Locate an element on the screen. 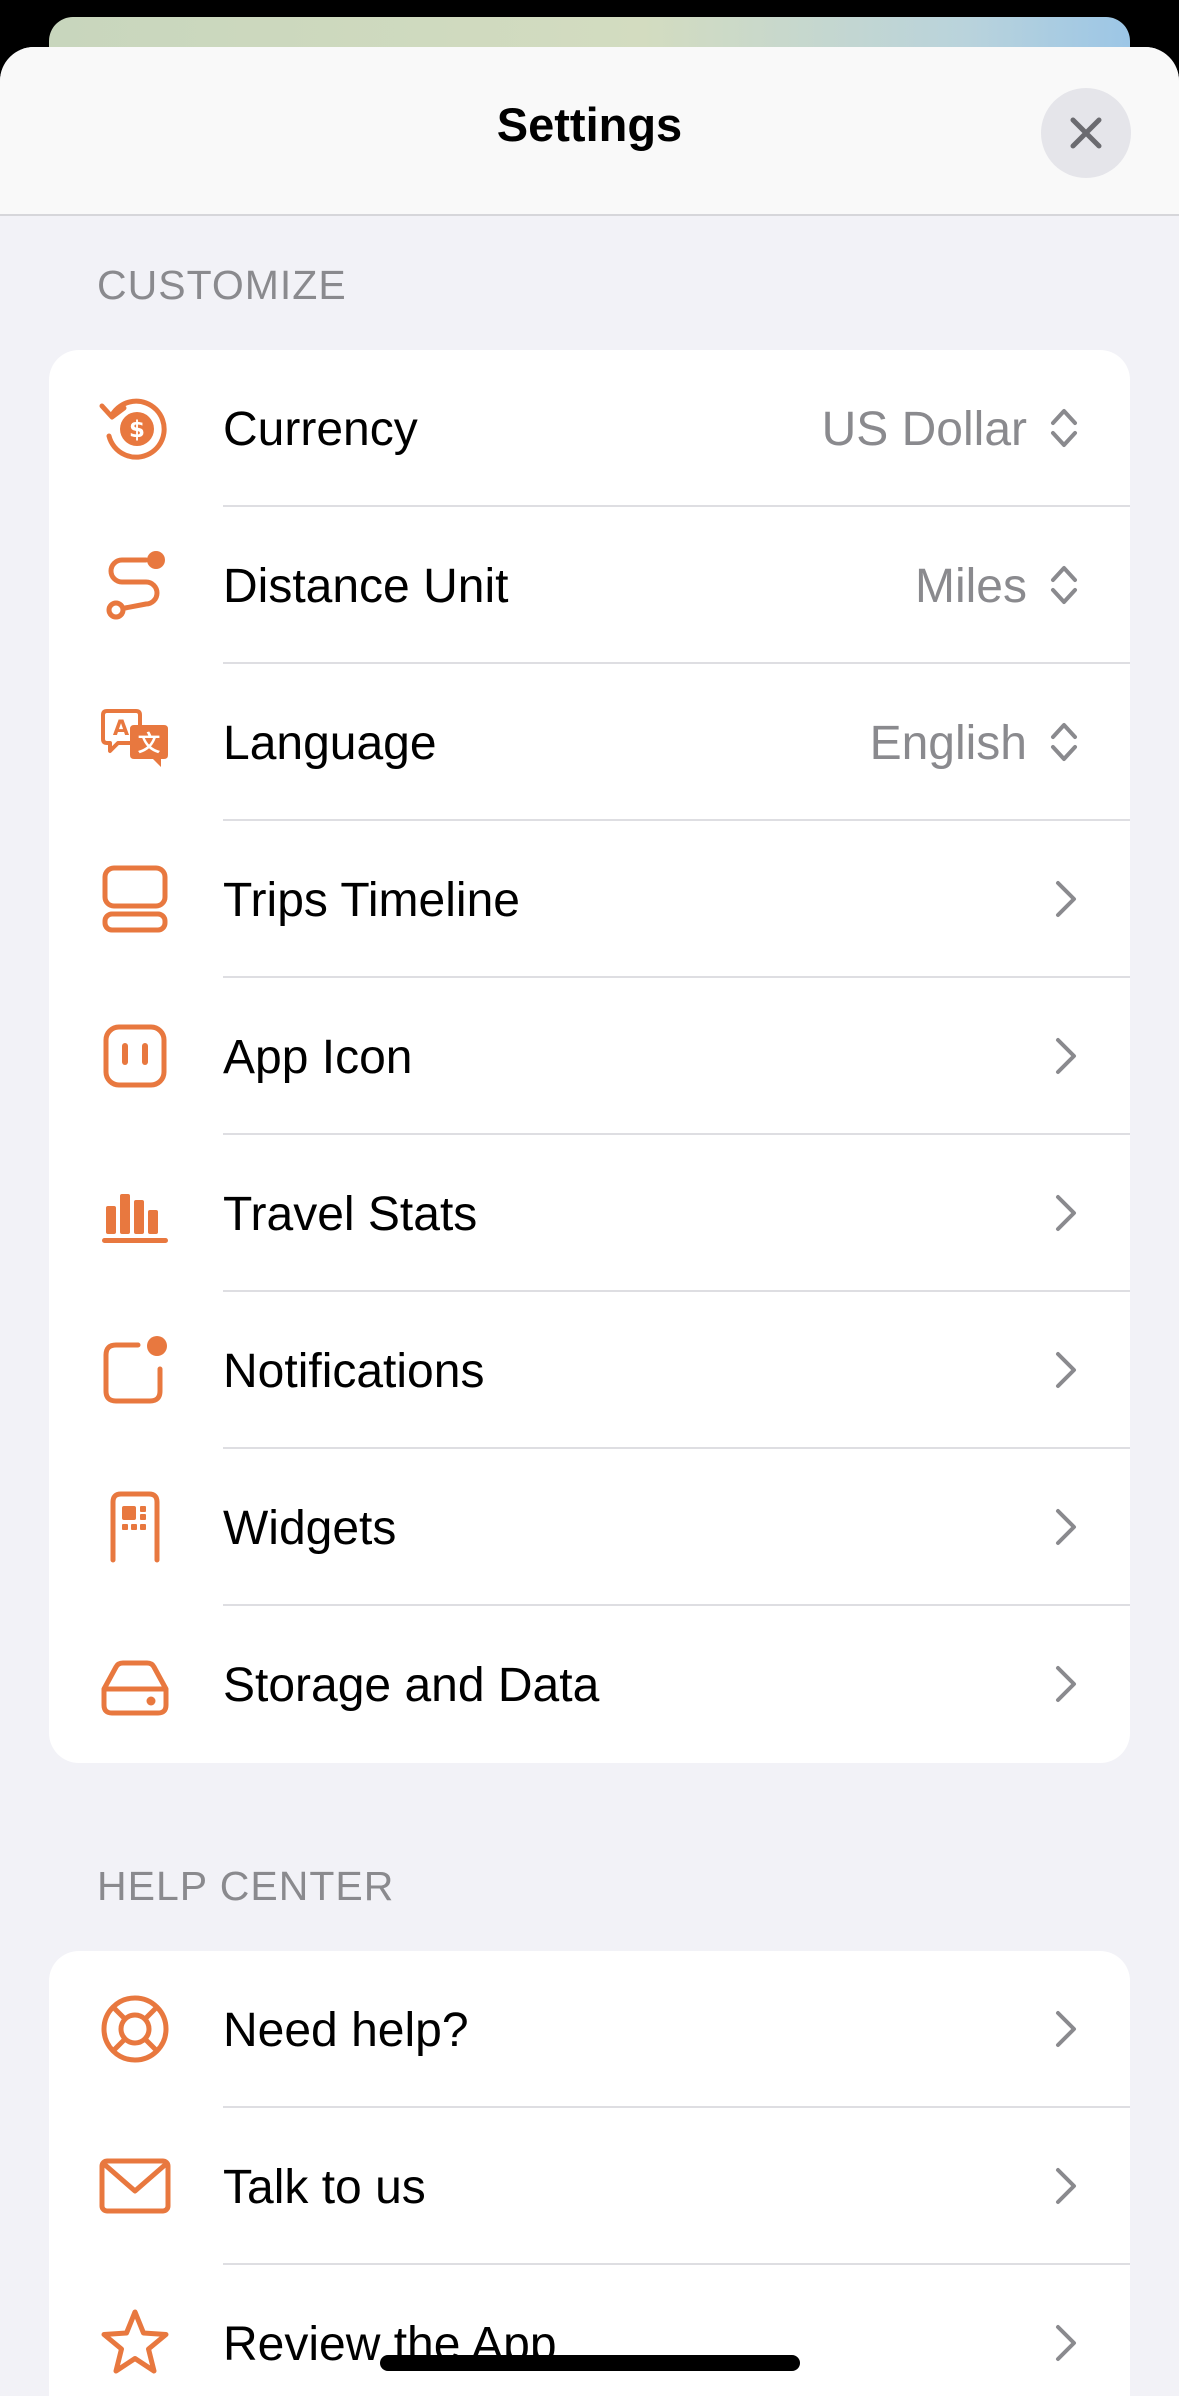  widget-icon is located at coordinates (135, 1527).